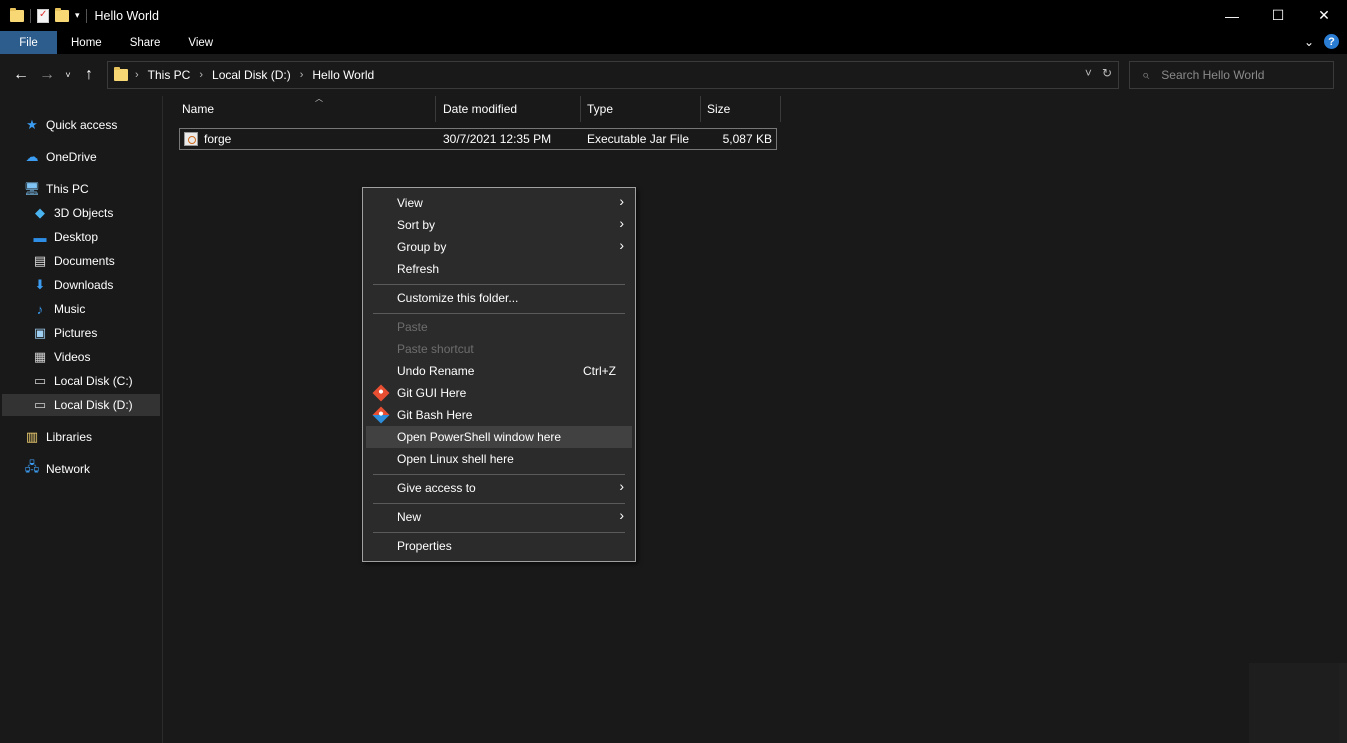  Describe the element at coordinates (60, 157) in the screenshot. I see `sidebar-item-onedrive: ☁ OneDrive` at that location.